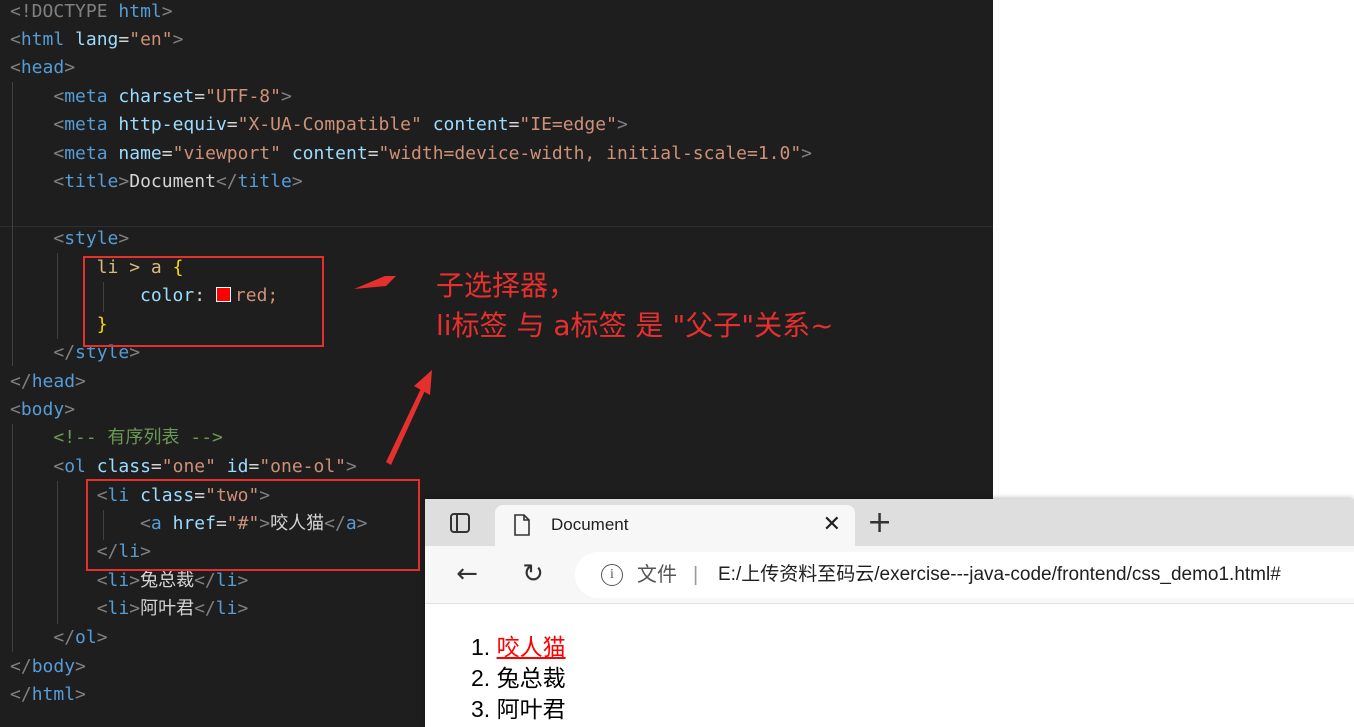 This screenshot has height=727, width=1354. Describe the element at coordinates (375, 282) in the screenshot. I see `arrow-to-css-rule` at that location.